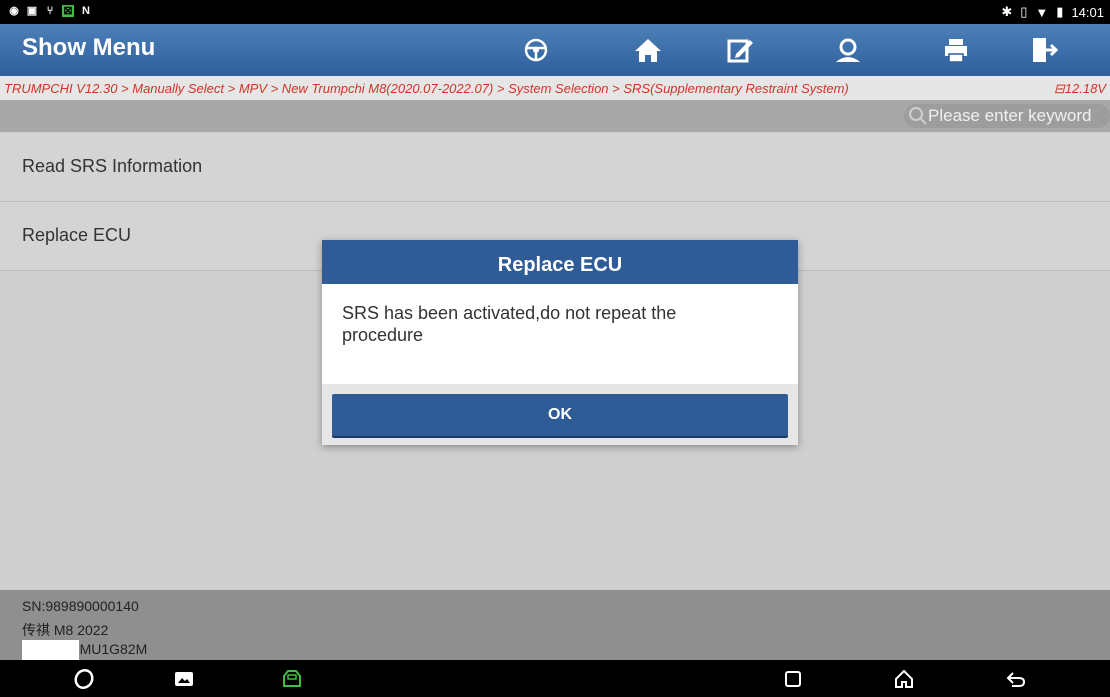  What do you see at coordinates (184, 679) in the screenshot?
I see `gallery-icon` at bounding box center [184, 679].